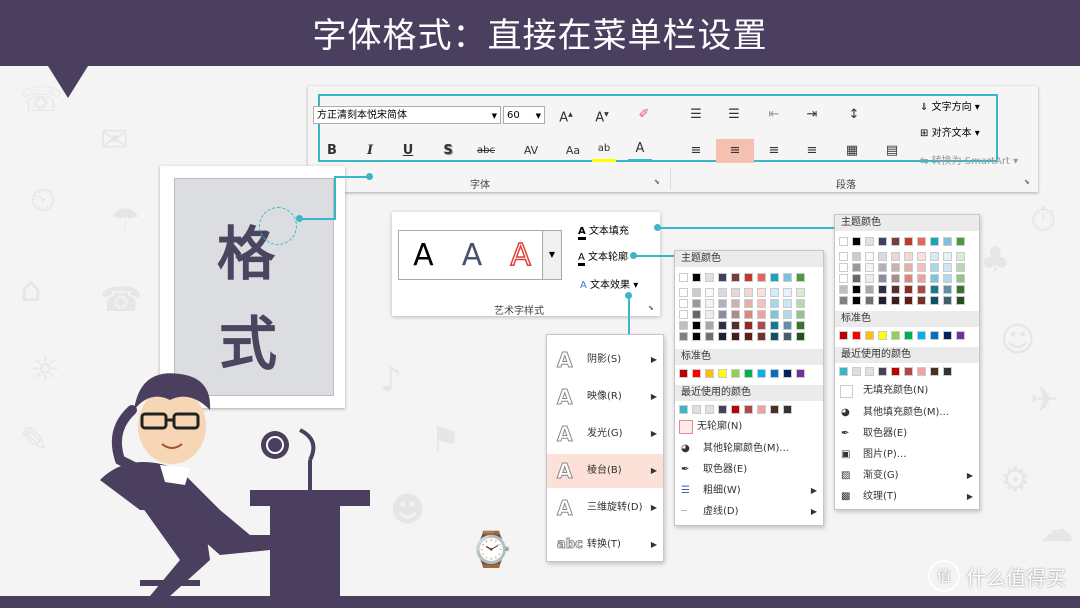 The height and width of the screenshot is (608, 1080). I want to click on gallery-more-button: ▼, so click(552, 255).